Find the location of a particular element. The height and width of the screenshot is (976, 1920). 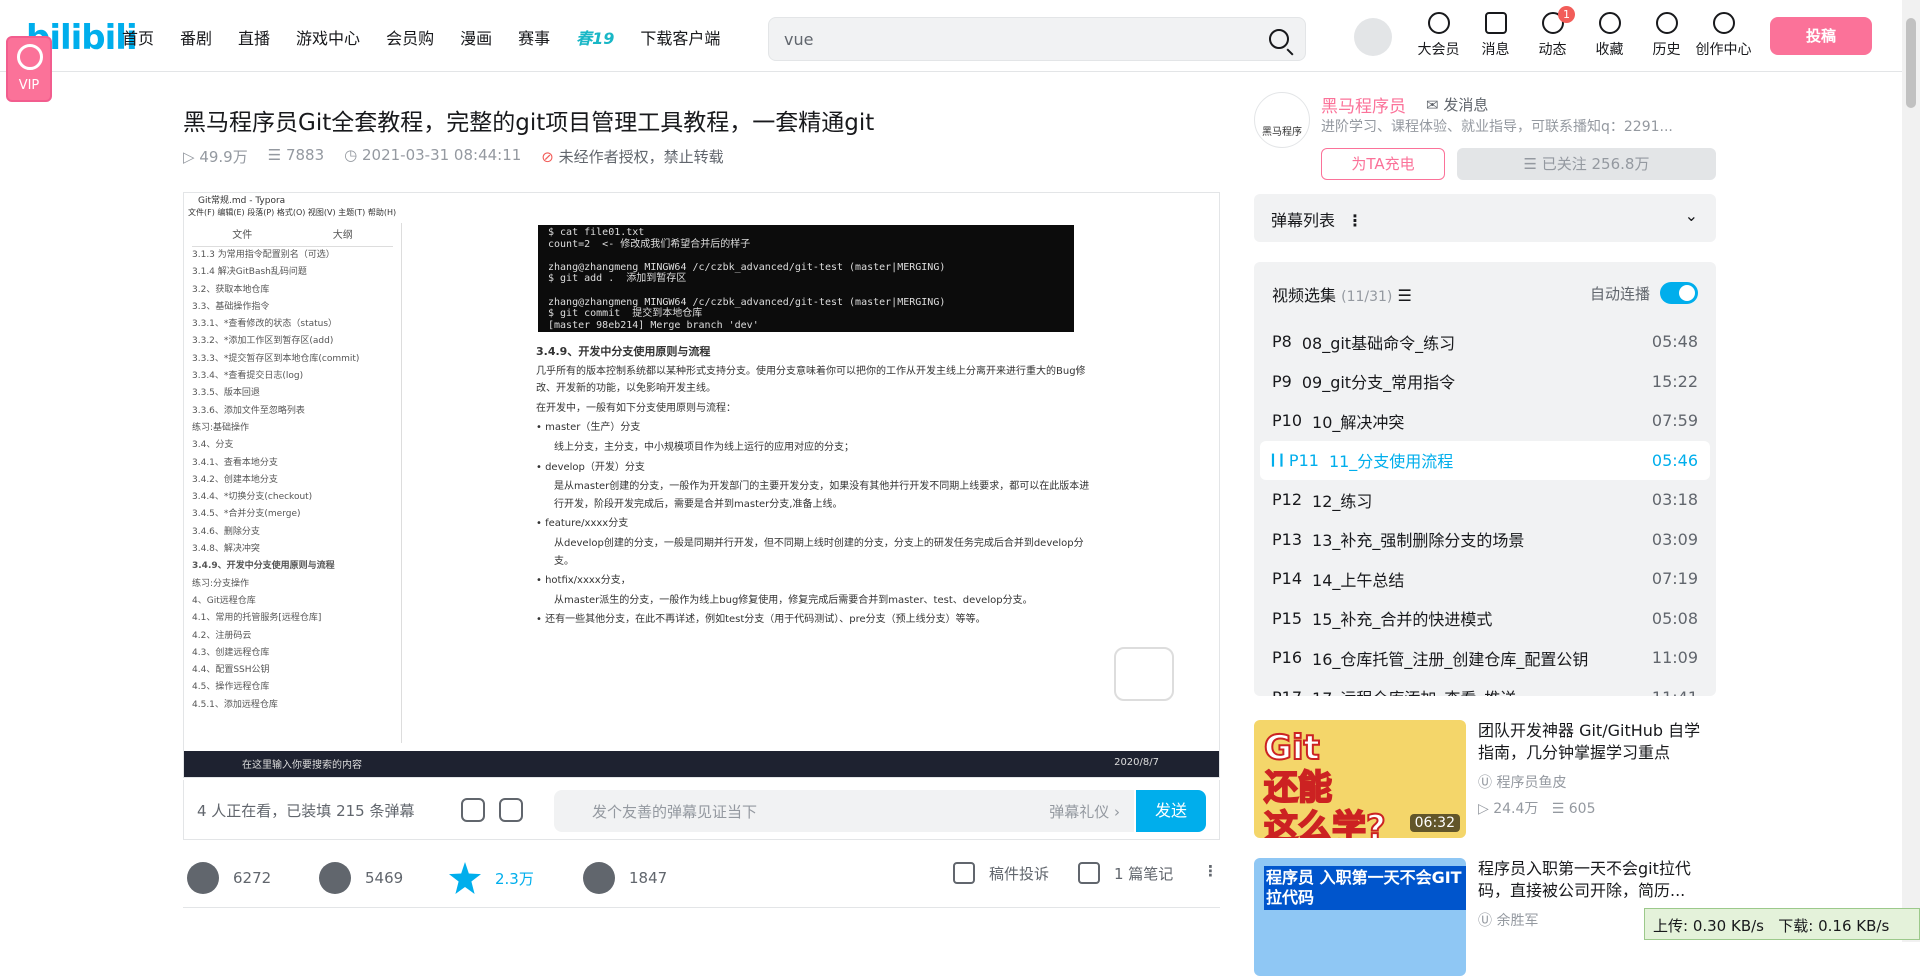

uploader-name: 黑马程序员 is located at coordinates (1363, 104).